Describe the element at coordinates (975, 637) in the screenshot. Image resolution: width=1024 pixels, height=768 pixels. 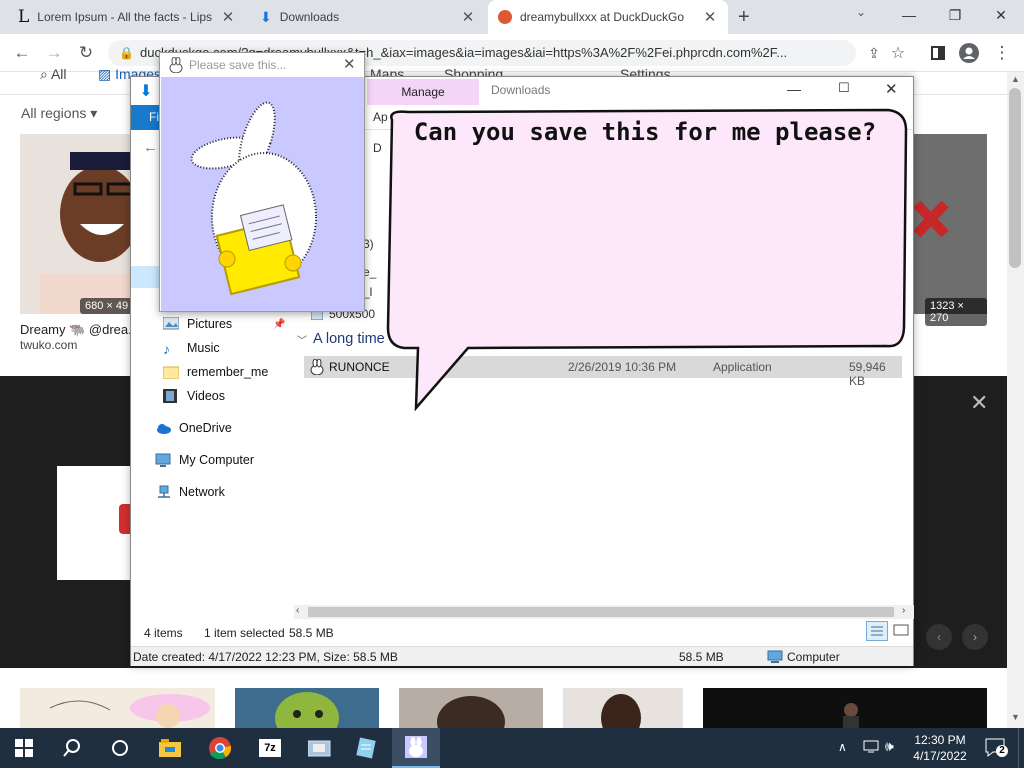
I see `next-image-icon: ›` at that location.